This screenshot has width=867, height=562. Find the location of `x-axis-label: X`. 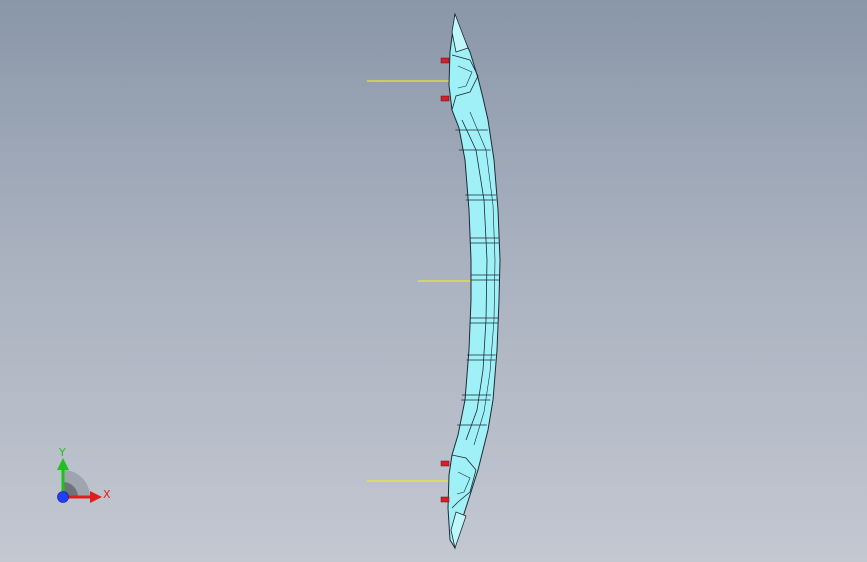

x-axis-label: X is located at coordinates (107, 494).